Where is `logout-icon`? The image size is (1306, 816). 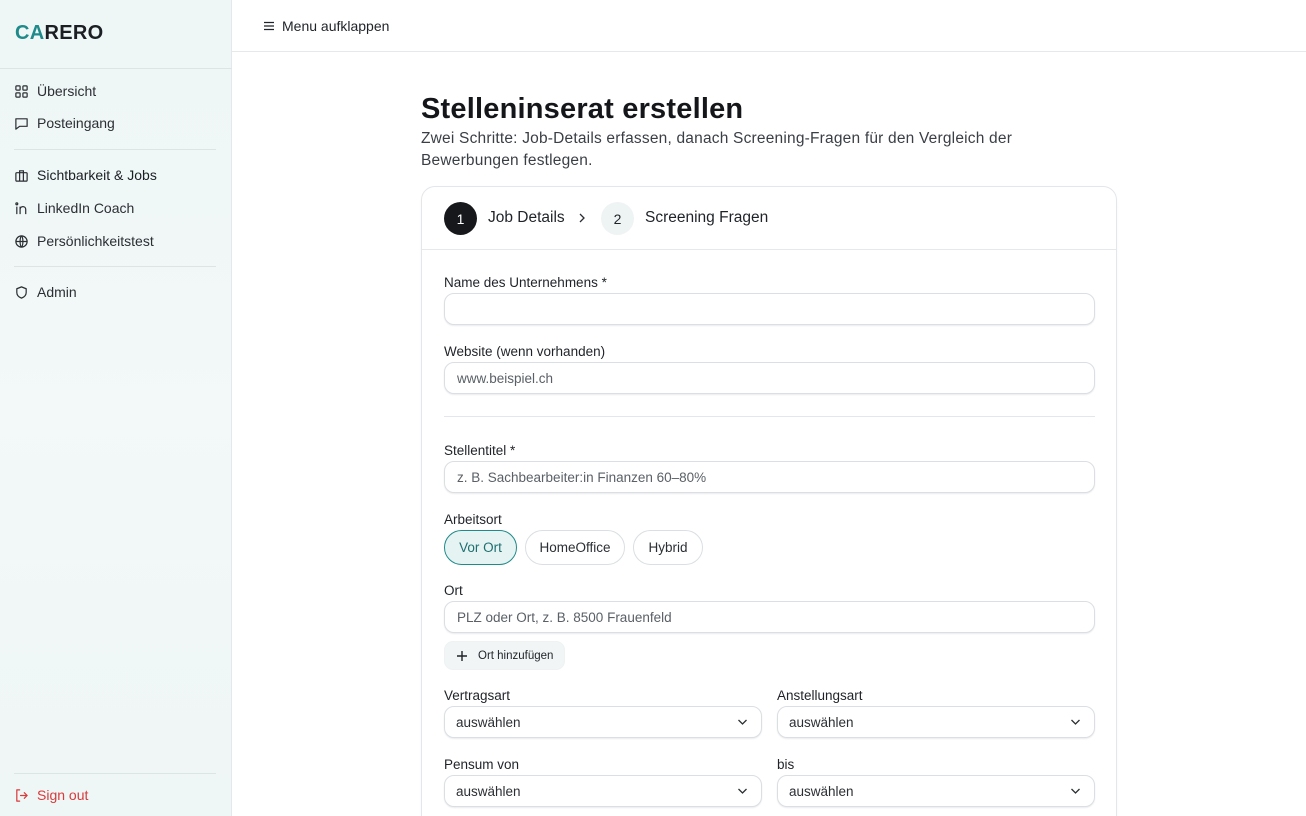 logout-icon is located at coordinates (21, 795).